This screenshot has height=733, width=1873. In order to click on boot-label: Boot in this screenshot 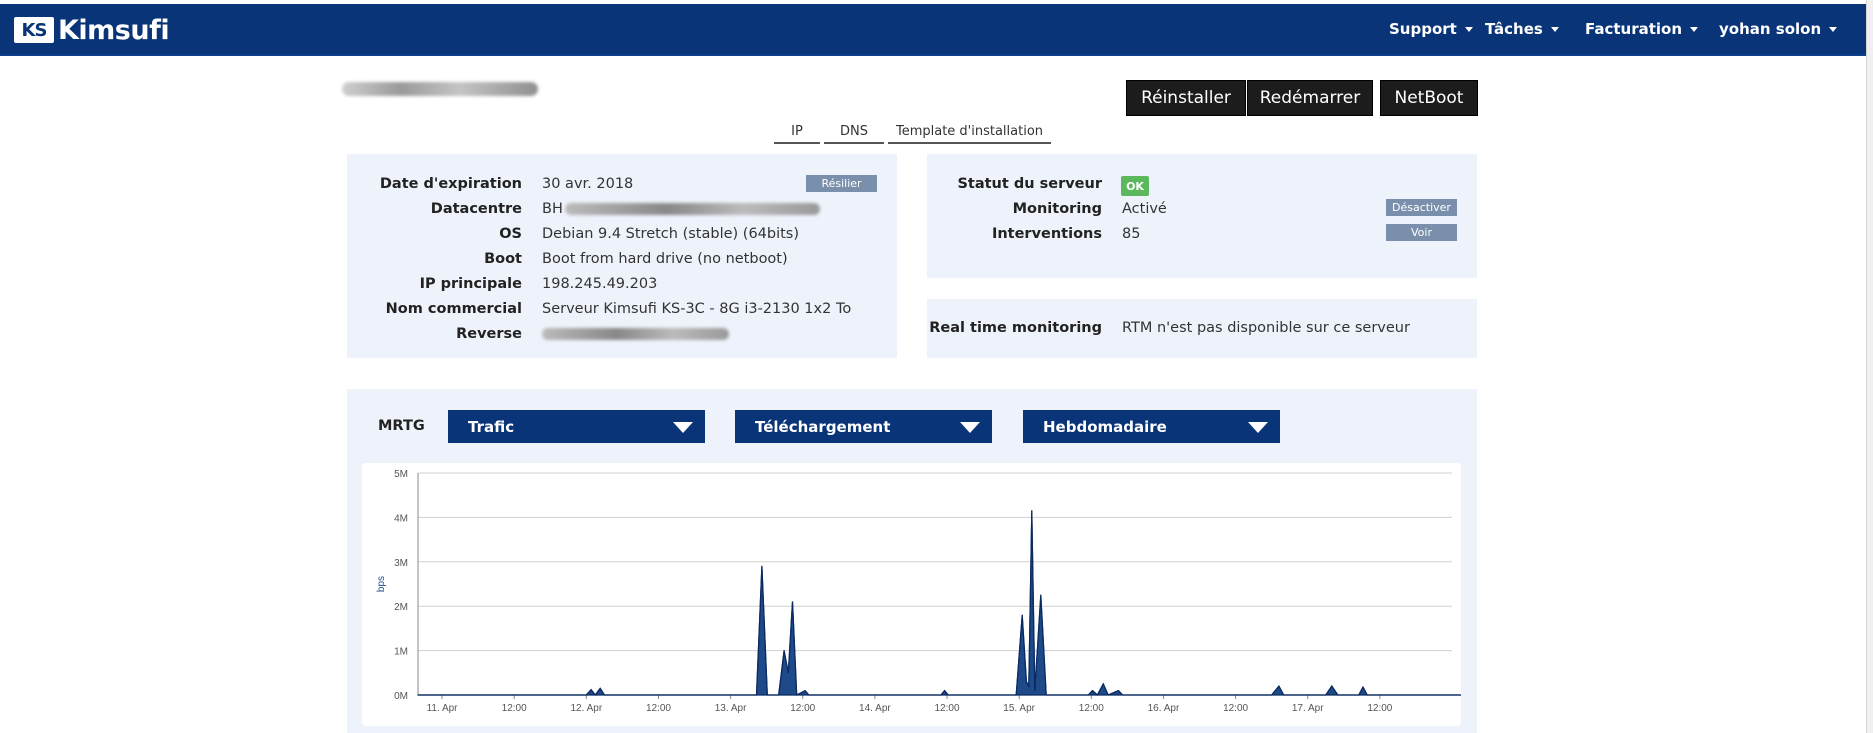, I will do `click(503, 259)`.